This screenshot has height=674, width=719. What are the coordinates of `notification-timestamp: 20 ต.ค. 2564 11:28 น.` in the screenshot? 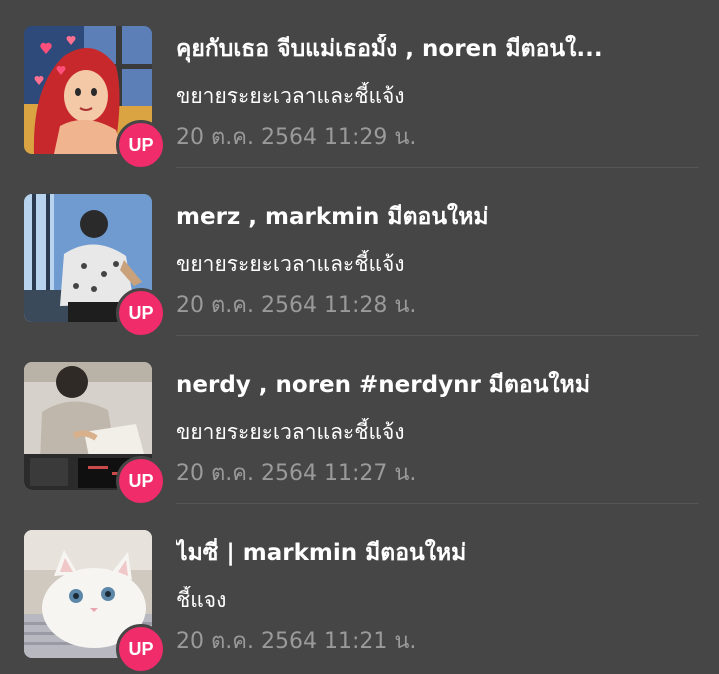 It's located at (296, 305).